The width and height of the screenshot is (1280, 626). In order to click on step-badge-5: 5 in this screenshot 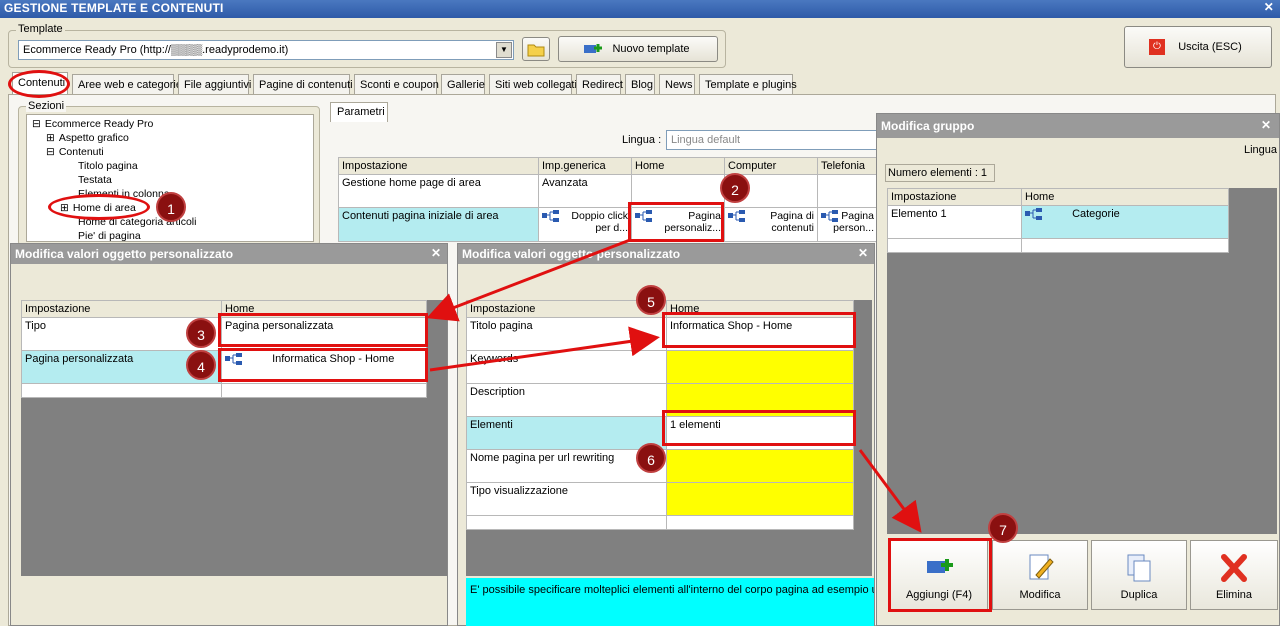, I will do `click(651, 300)`.